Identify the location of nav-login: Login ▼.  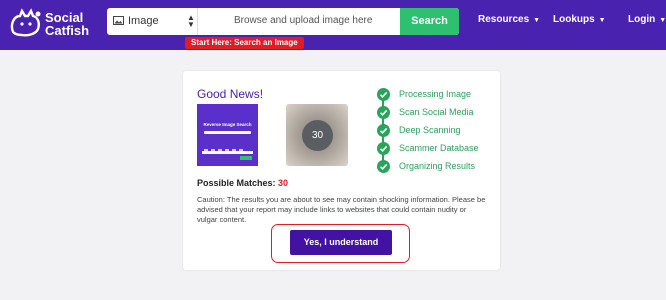
(647, 19).